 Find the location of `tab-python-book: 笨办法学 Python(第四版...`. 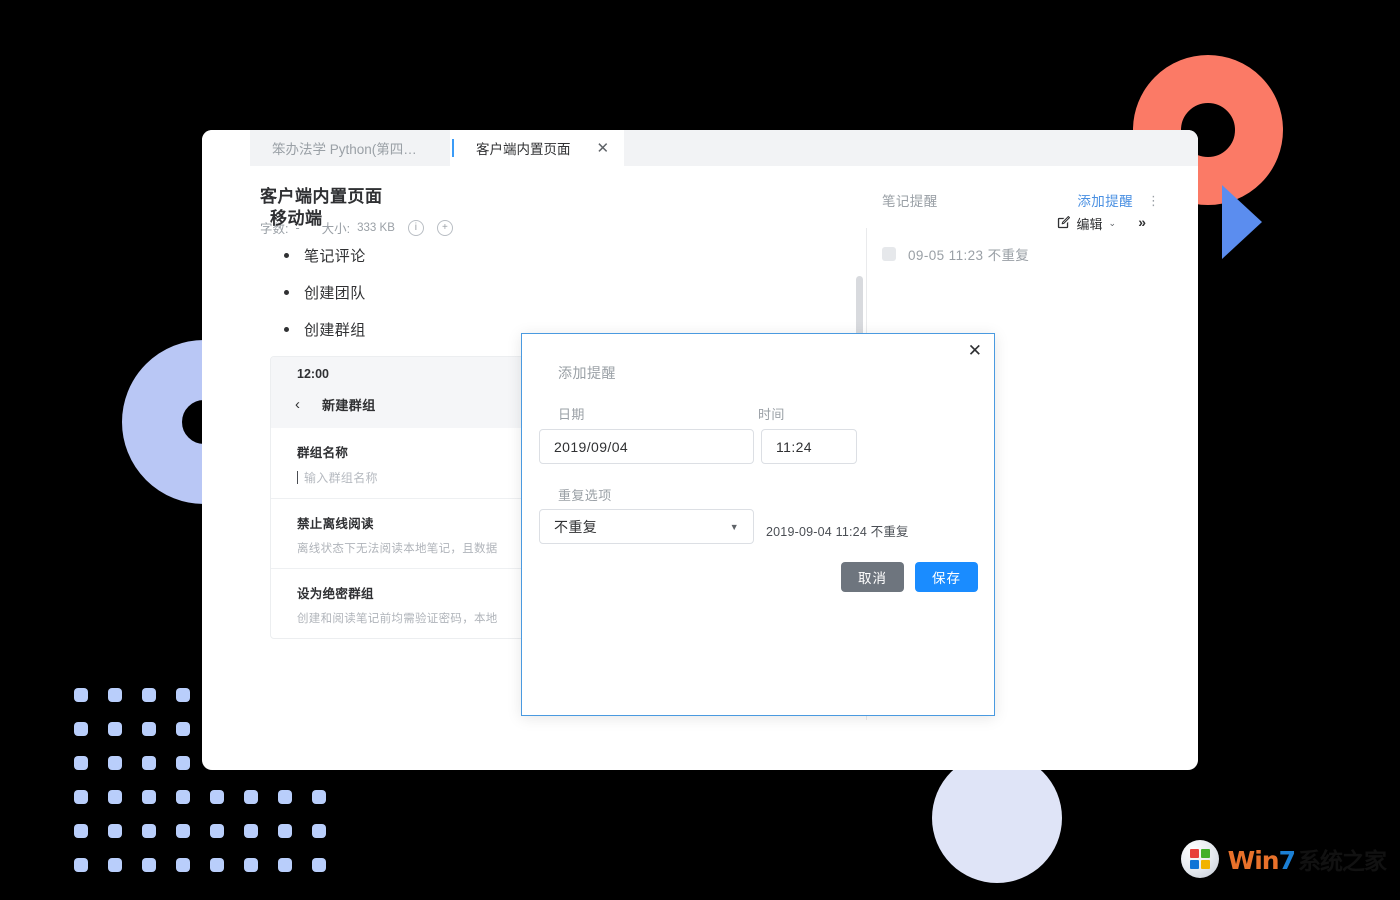

tab-python-book: 笨办法学 Python(第四版... is located at coordinates (350, 148).